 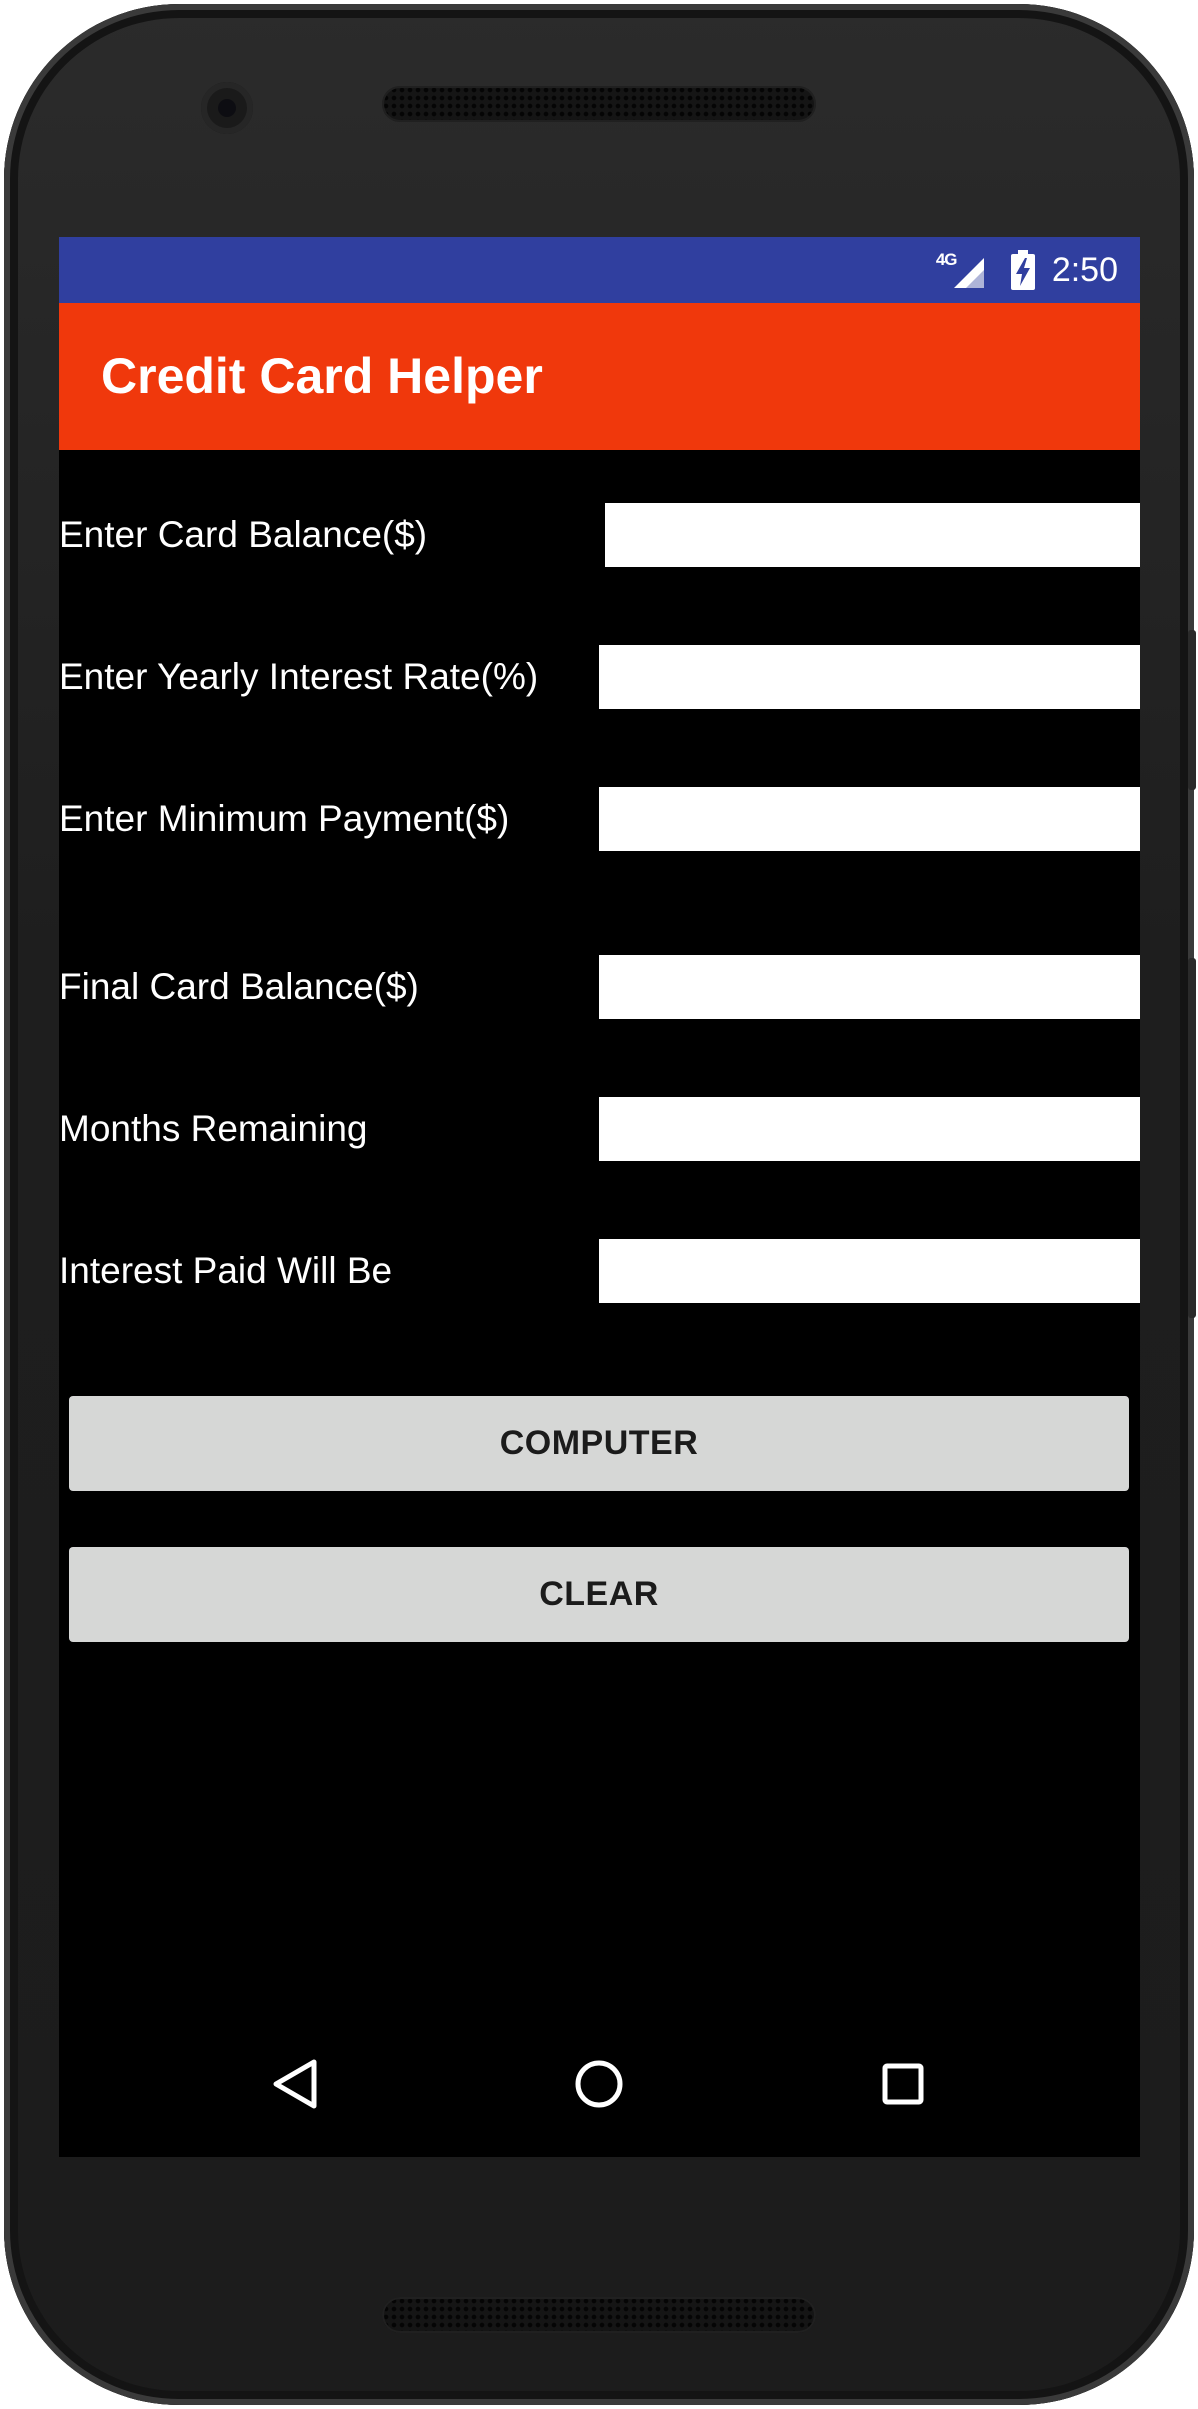 I want to click on compute-button: COMPUTER, so click(x=599, y=1443).